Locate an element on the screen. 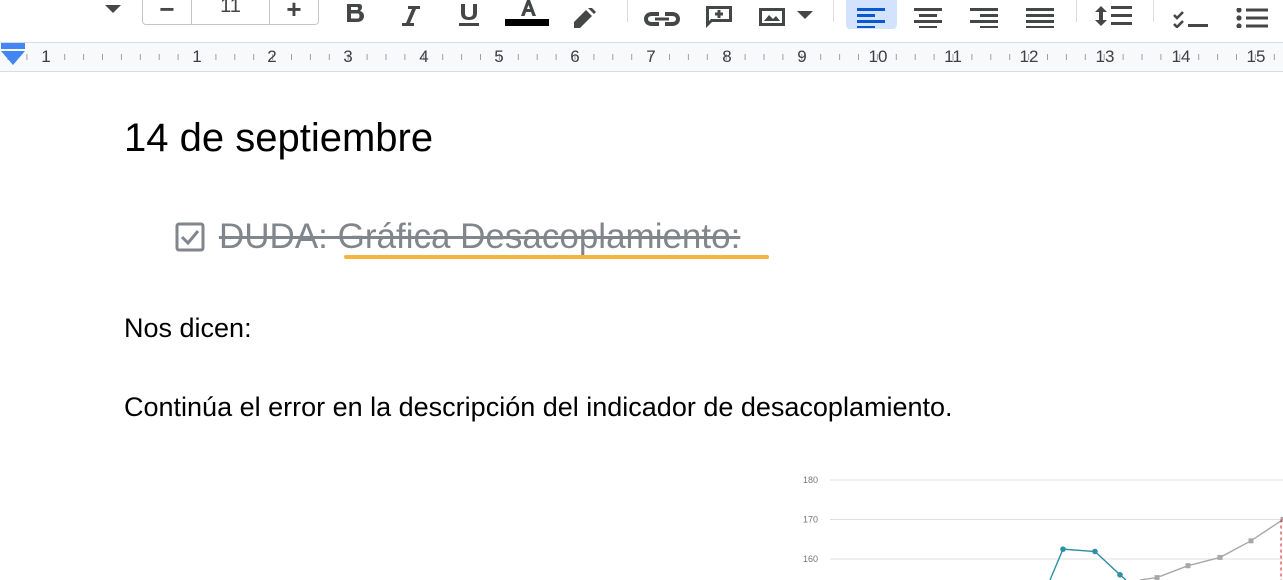 The height and width of the screenshot is (580, 1283). underline-button is located at coordinates (469, 14).